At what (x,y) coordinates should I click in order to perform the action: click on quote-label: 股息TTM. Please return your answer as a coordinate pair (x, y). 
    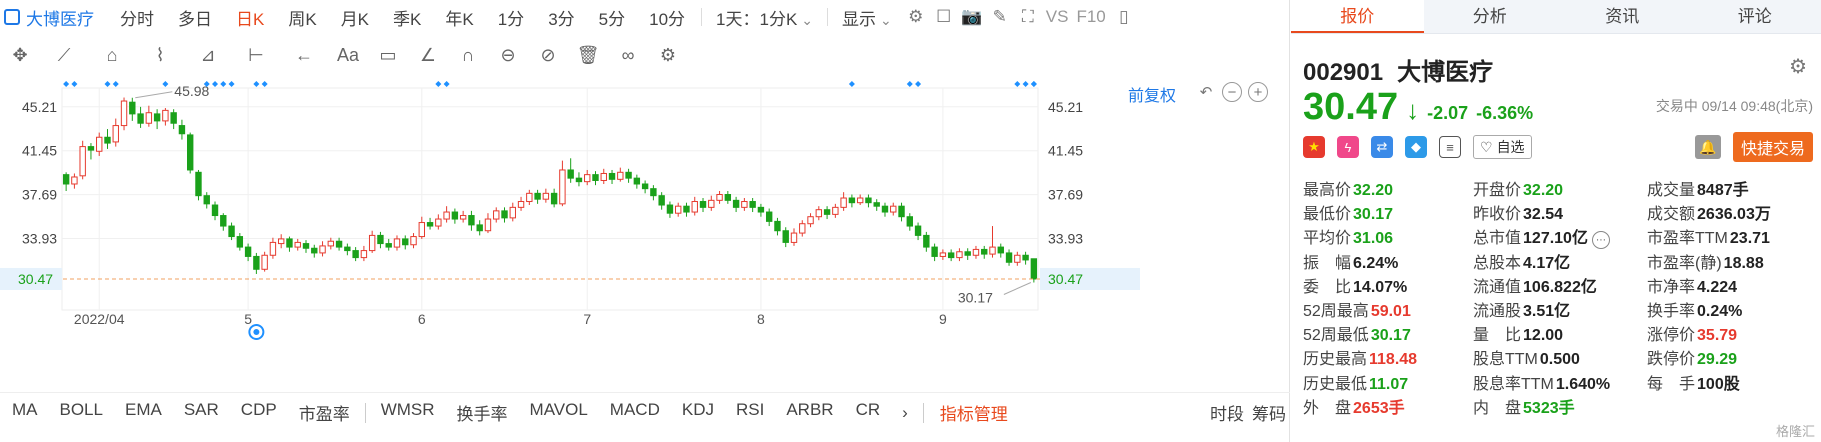
    Looking at the image, I should click on (1505, 360).